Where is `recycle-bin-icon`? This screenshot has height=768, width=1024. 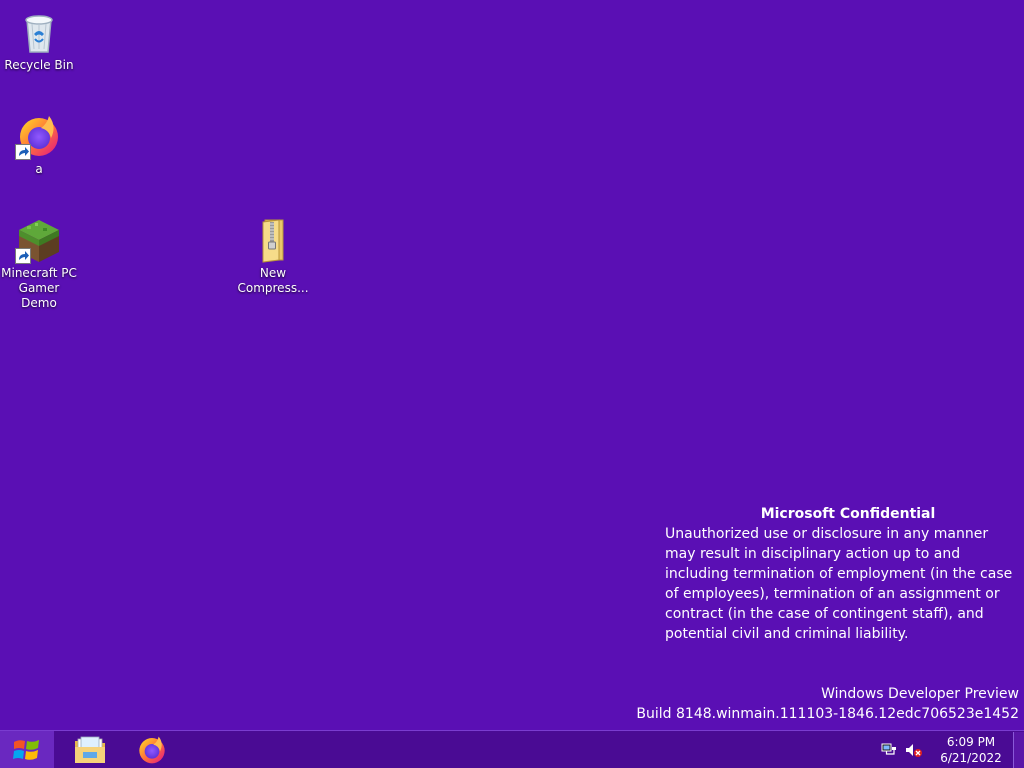
recycle-bin-icon is located at coordinates (39, 32).